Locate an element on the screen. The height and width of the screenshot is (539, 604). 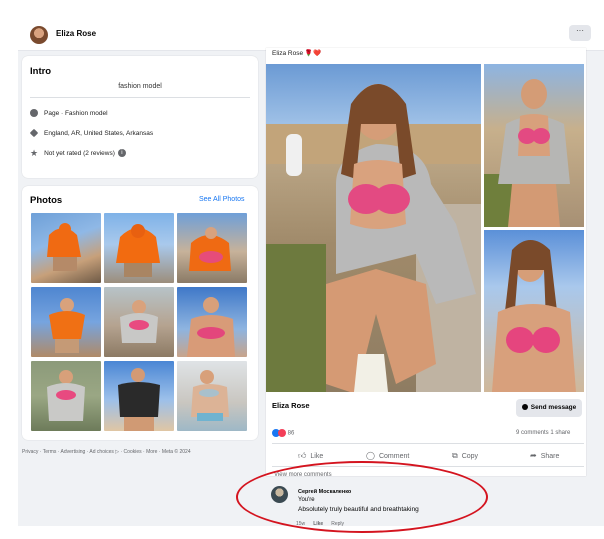
intro-row-rating: ★ Not yet rated (2 reviews) i is located at coordinates (78, 154).